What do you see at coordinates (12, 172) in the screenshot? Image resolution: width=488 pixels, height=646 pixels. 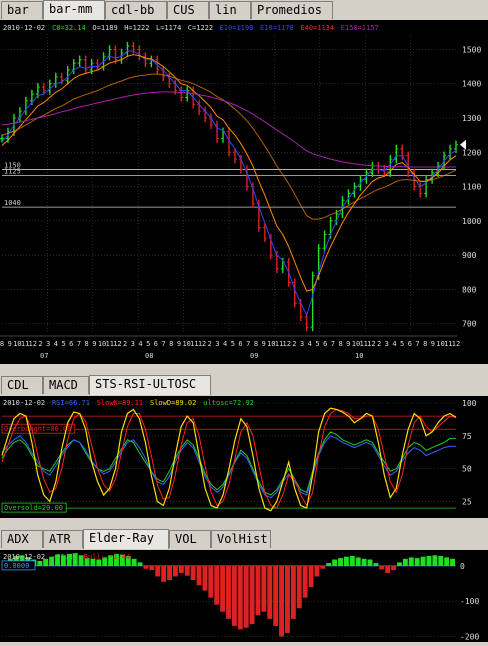 I see `reference-line-label: 1125` at bounding box center [12, 172].